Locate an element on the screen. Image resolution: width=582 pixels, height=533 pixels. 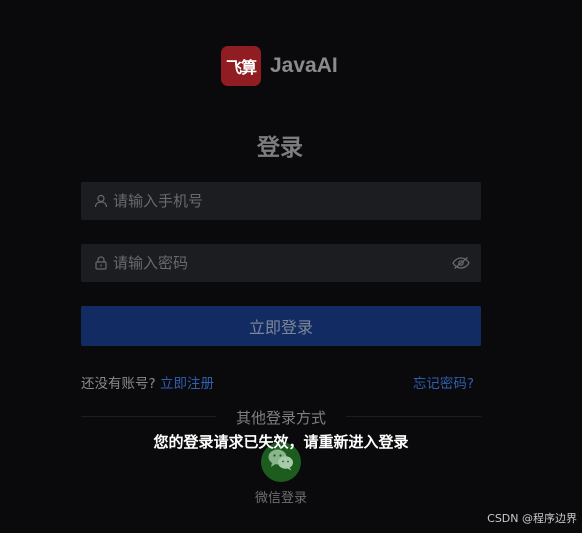
toast-message: 您的登录请求已失效，请重新进入登录 is located at coordinates (281, 442).